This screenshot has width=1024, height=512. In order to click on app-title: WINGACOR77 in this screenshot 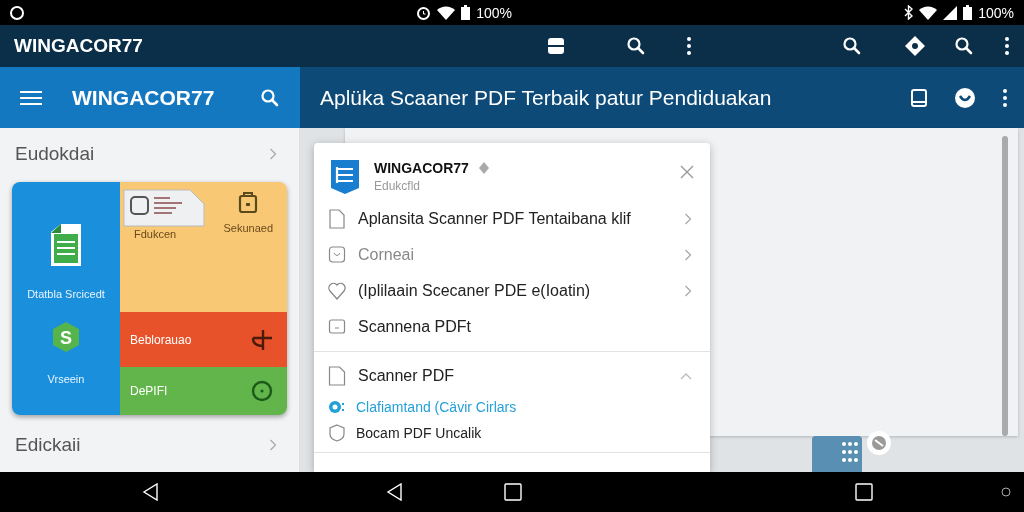, I will do `click(78, 46)`.